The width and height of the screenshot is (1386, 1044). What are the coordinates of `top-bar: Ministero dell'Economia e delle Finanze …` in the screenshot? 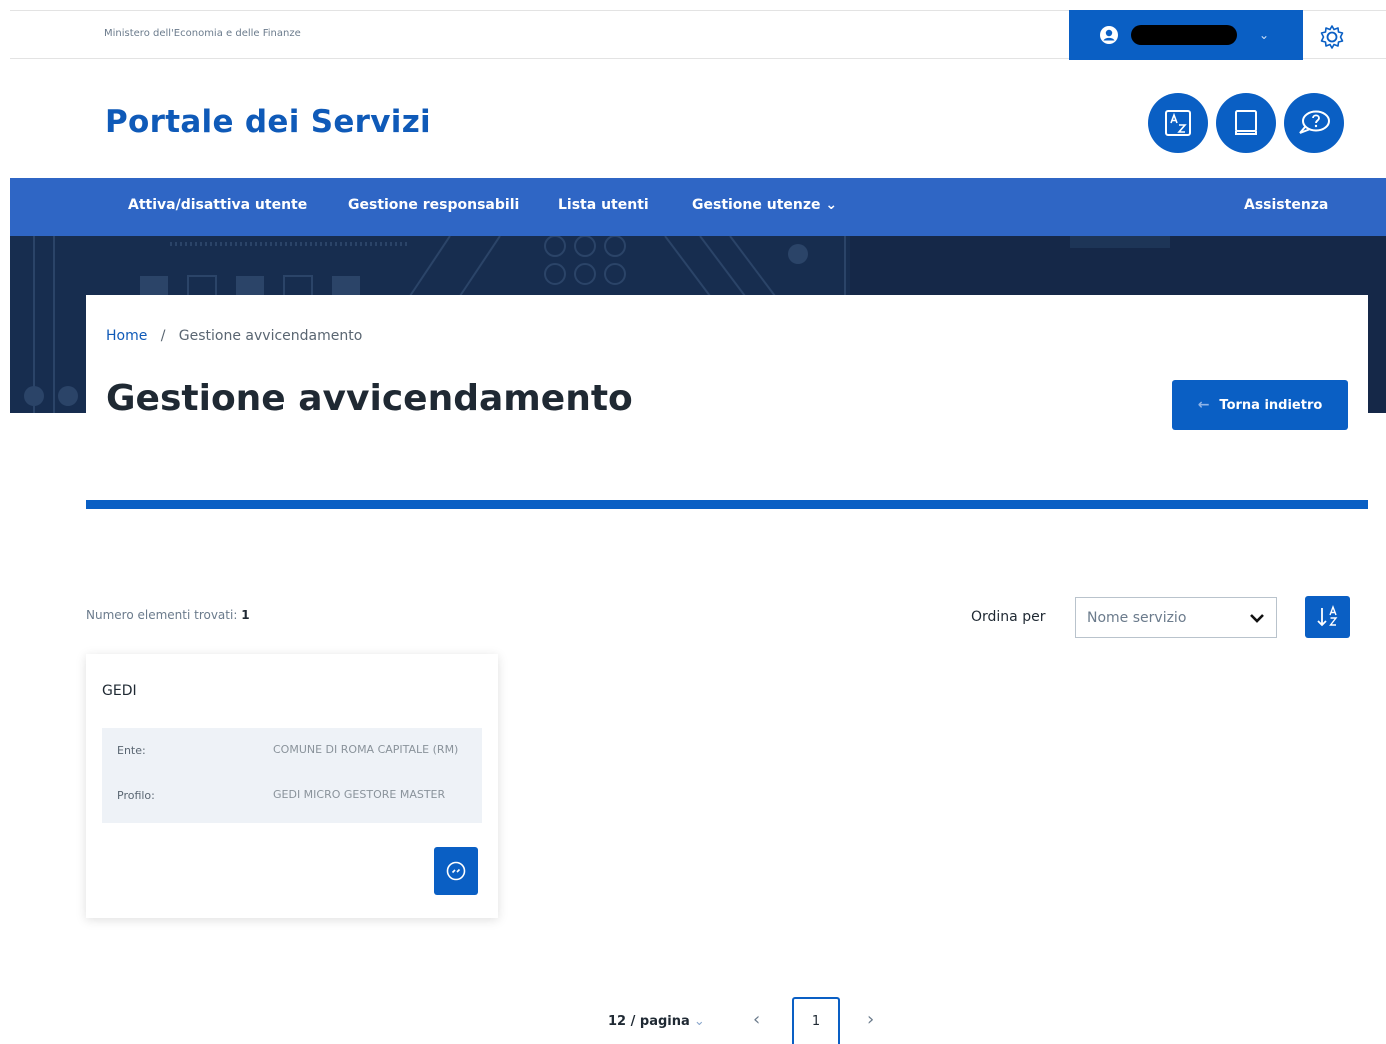 It's located at (698, 35).